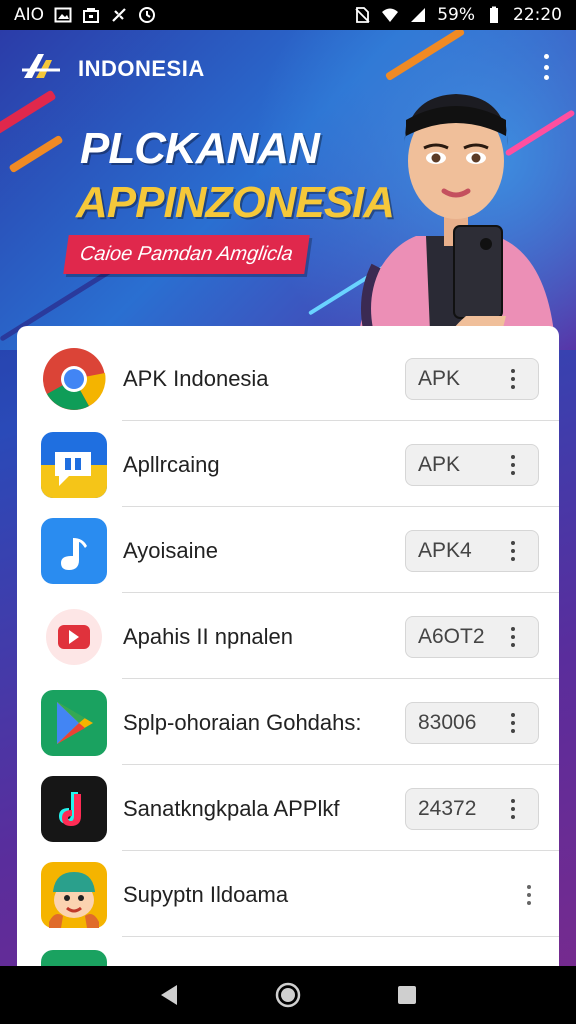 This screenshot has width=576, height=1024. Describe the element at coordinates (242, 722) in the screenshot. I see `app-name: Splp-ohoraian Gohdahs:` at that location.